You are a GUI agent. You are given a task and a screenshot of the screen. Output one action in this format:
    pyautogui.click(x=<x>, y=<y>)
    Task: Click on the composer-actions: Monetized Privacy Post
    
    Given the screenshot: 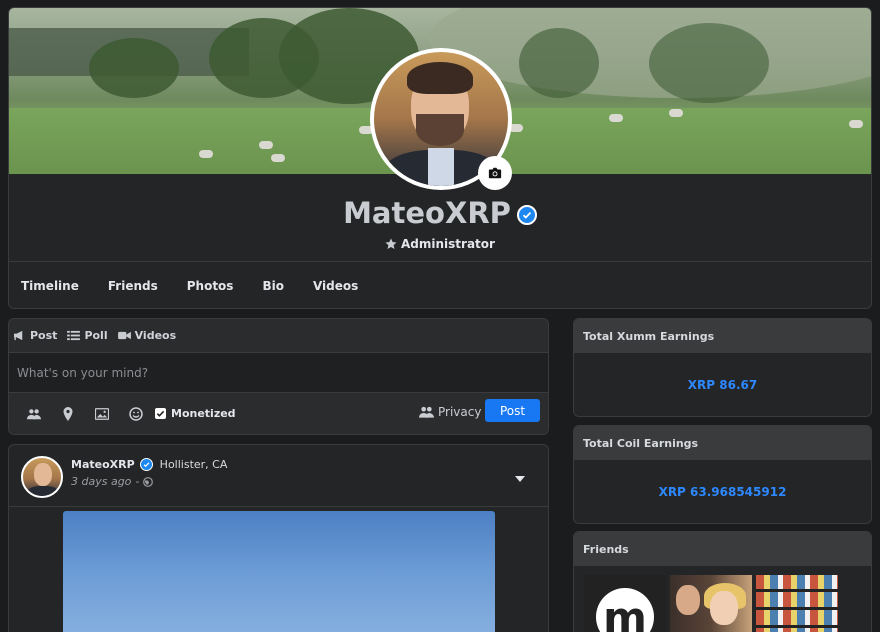 What is the action you would take?
    pyautogui.click(x=278, y=413)
    